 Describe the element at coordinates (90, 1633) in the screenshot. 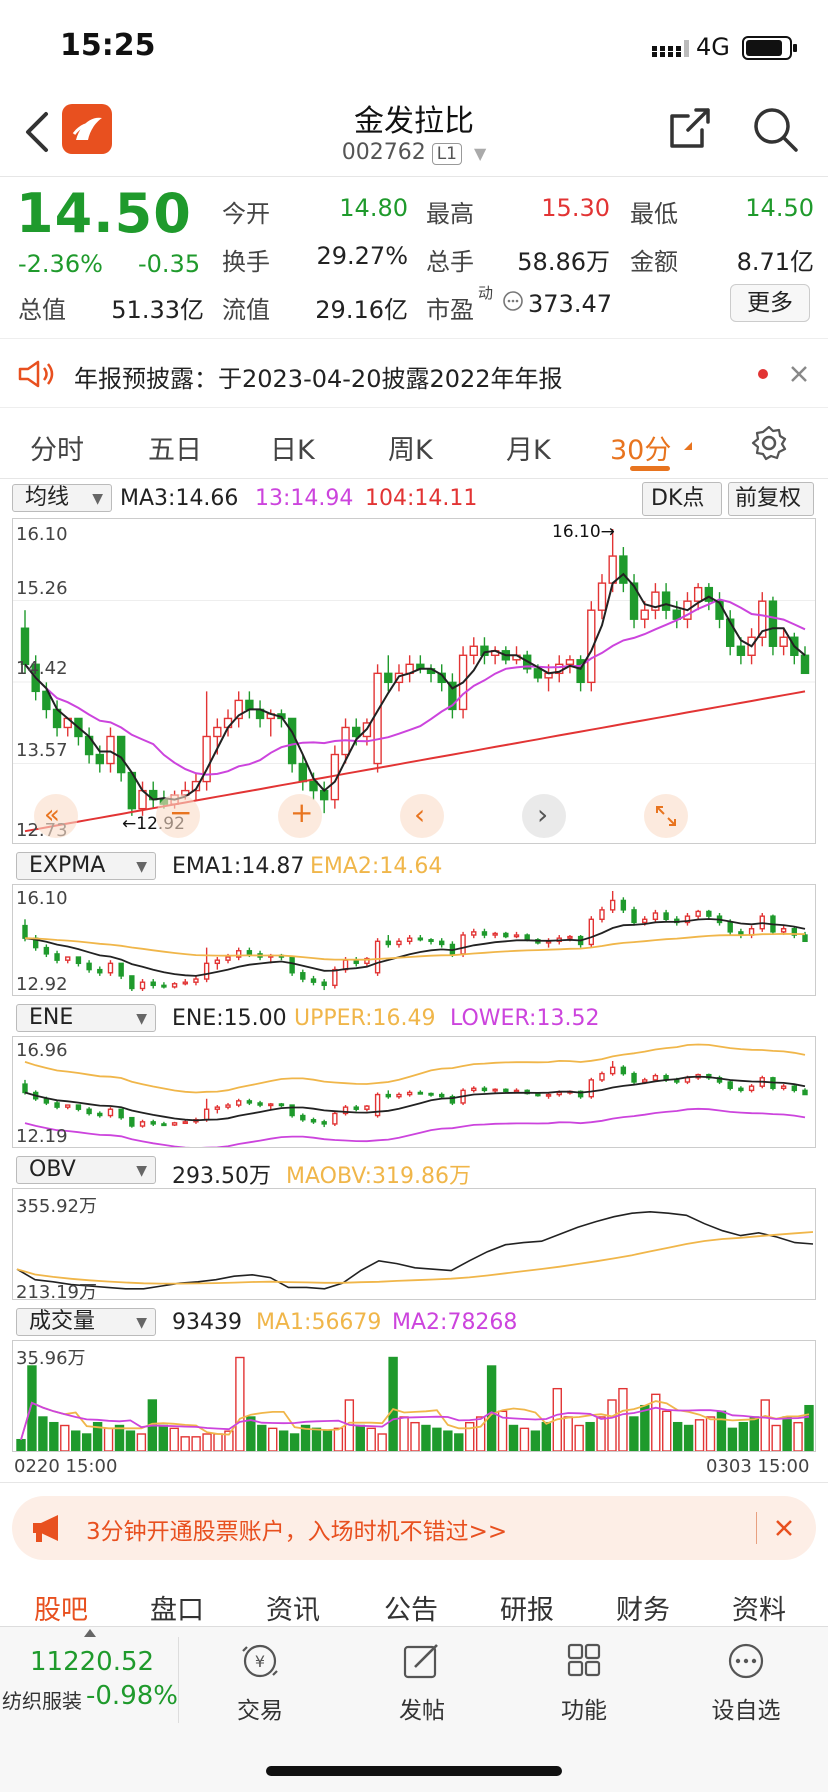

I see `chevron-up-icon` at that location.